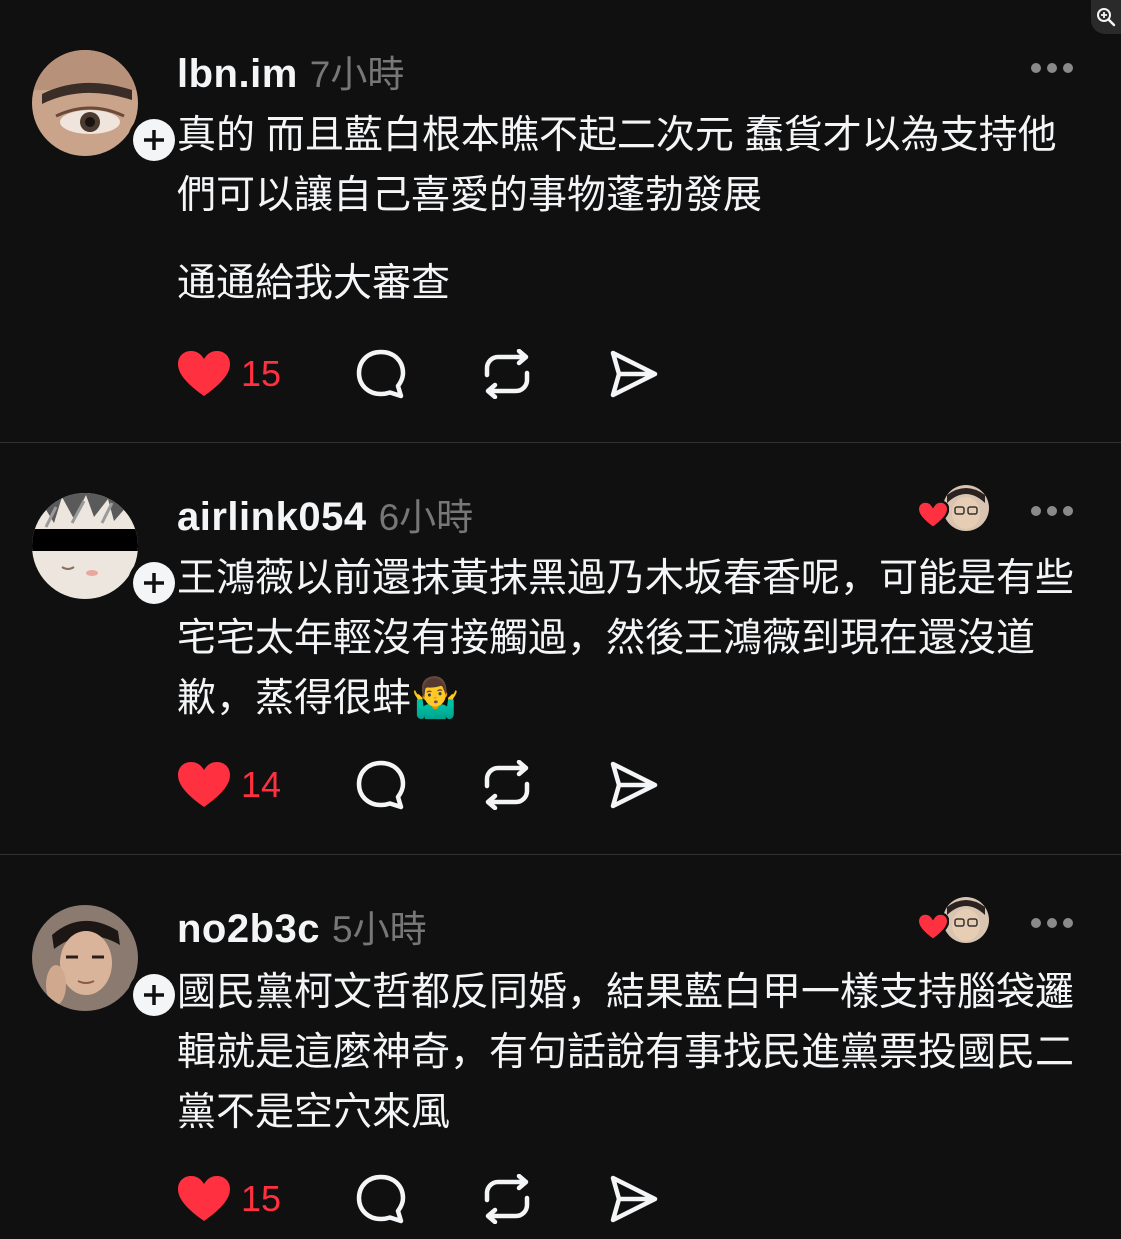 The image size is (1121, 1239). I want to click on post-text: 通通給我大審查, so click(314, 283).